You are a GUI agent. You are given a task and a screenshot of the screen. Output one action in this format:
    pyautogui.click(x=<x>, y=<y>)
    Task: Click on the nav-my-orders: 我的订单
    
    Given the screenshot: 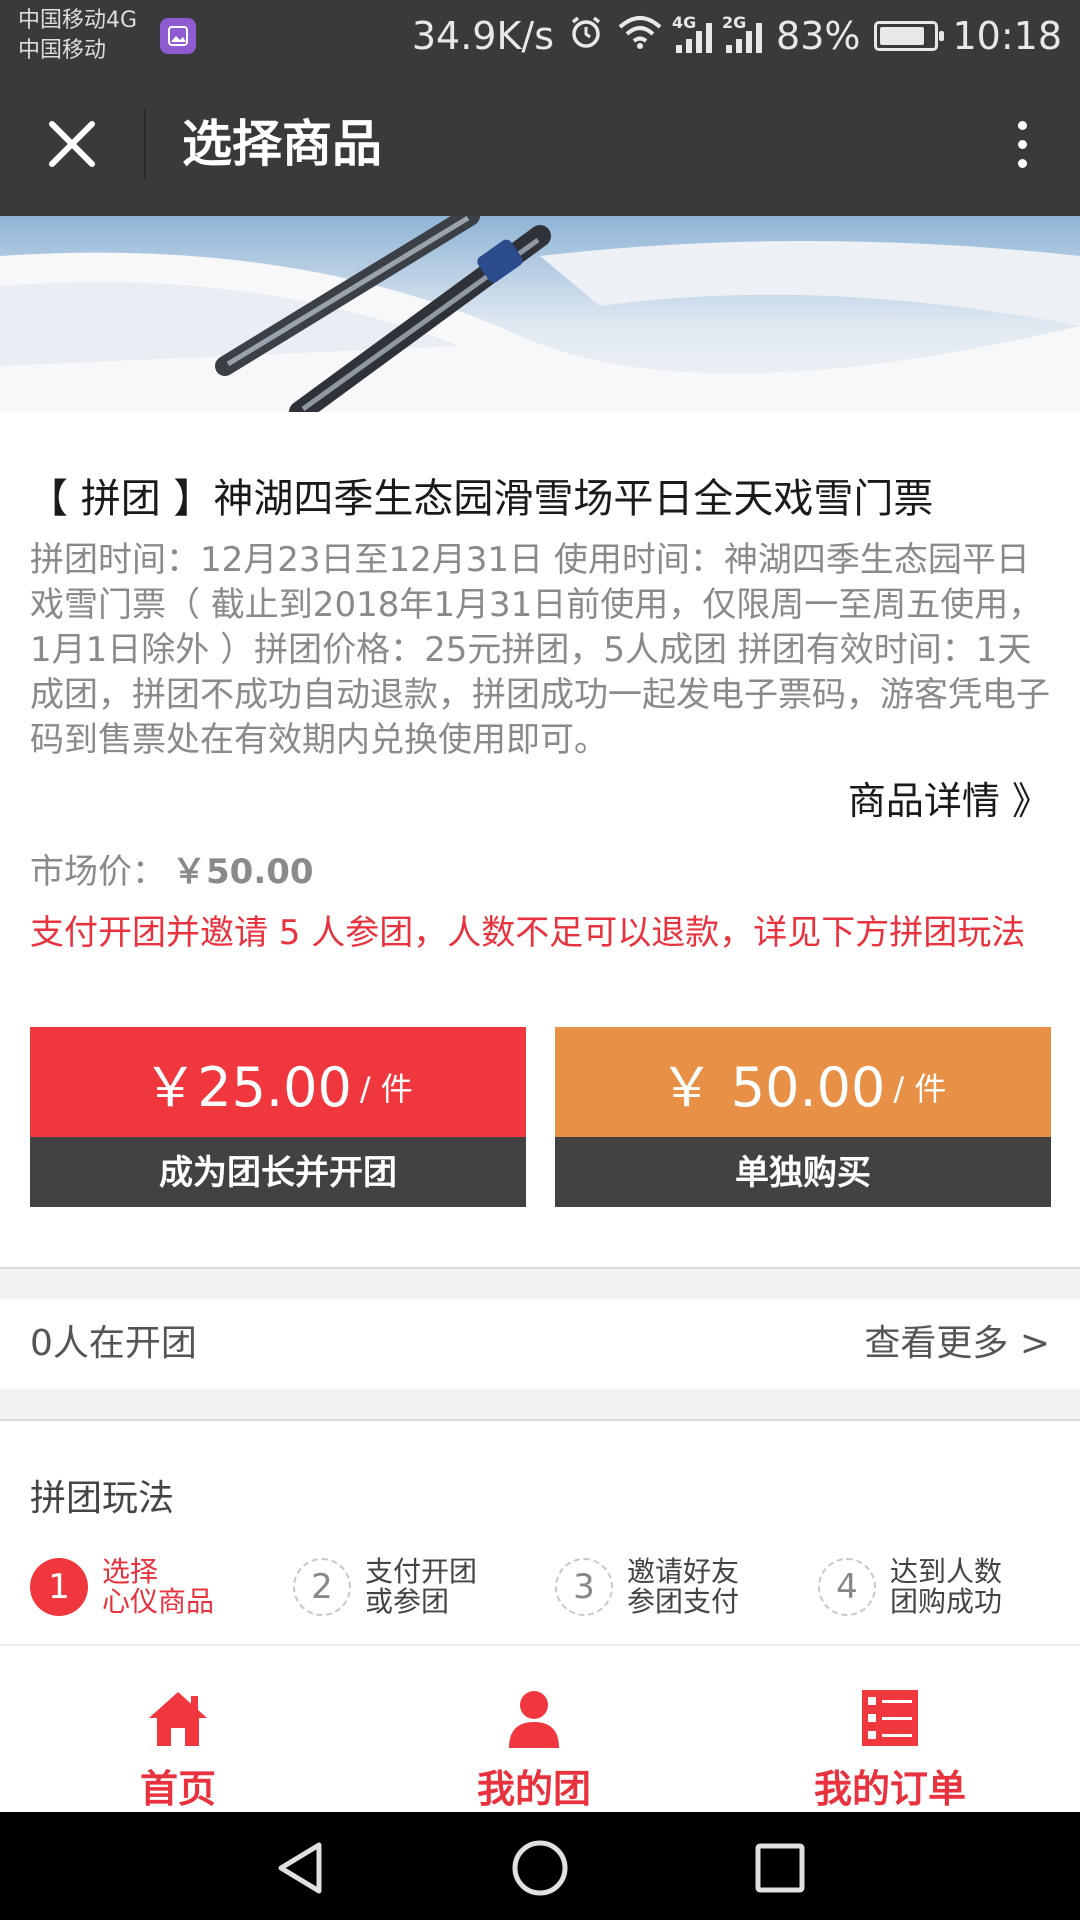 What is the action you would take?
    pyautogui.click(x=890, y=1730)
    